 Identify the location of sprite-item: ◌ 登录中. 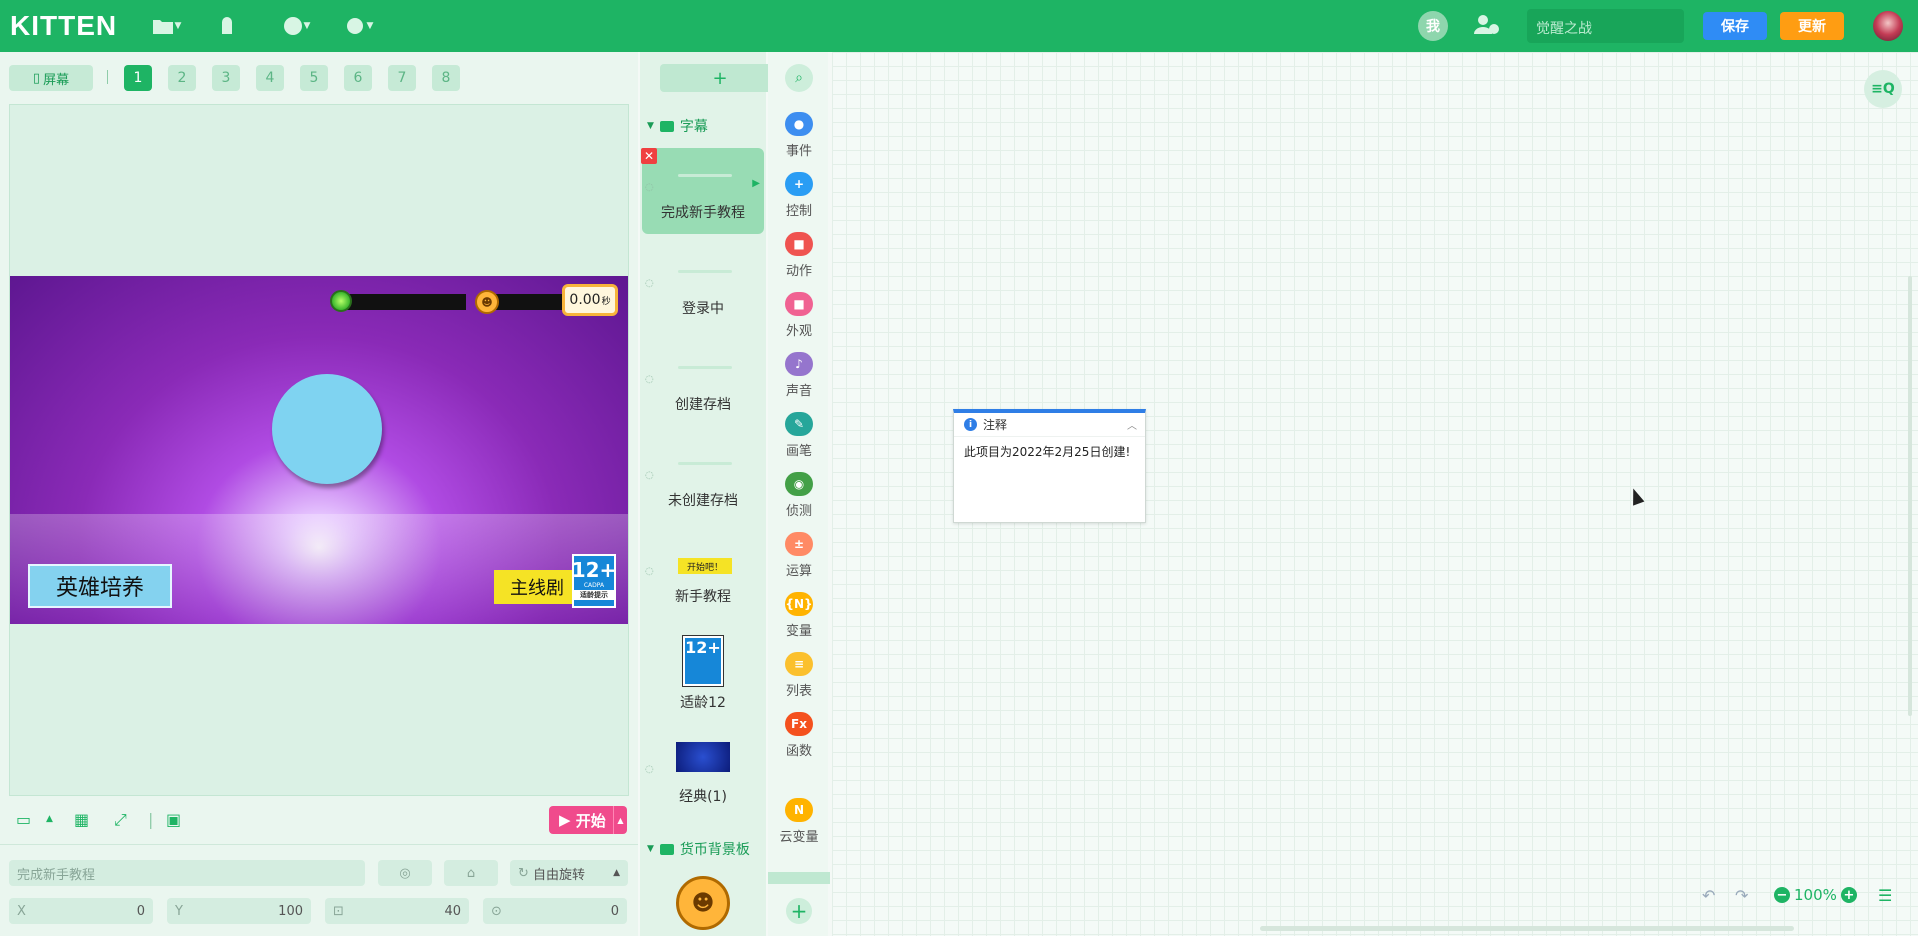
(703, 287).